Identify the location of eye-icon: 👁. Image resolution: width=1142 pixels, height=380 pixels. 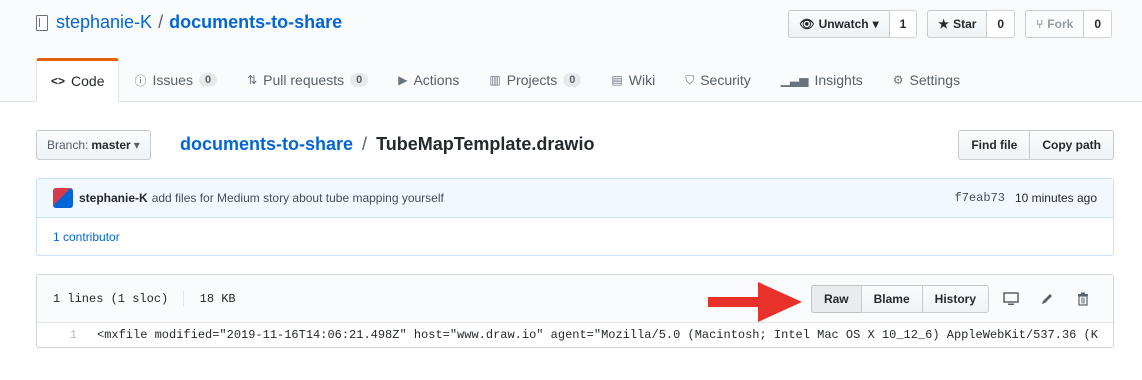
(807, 24).